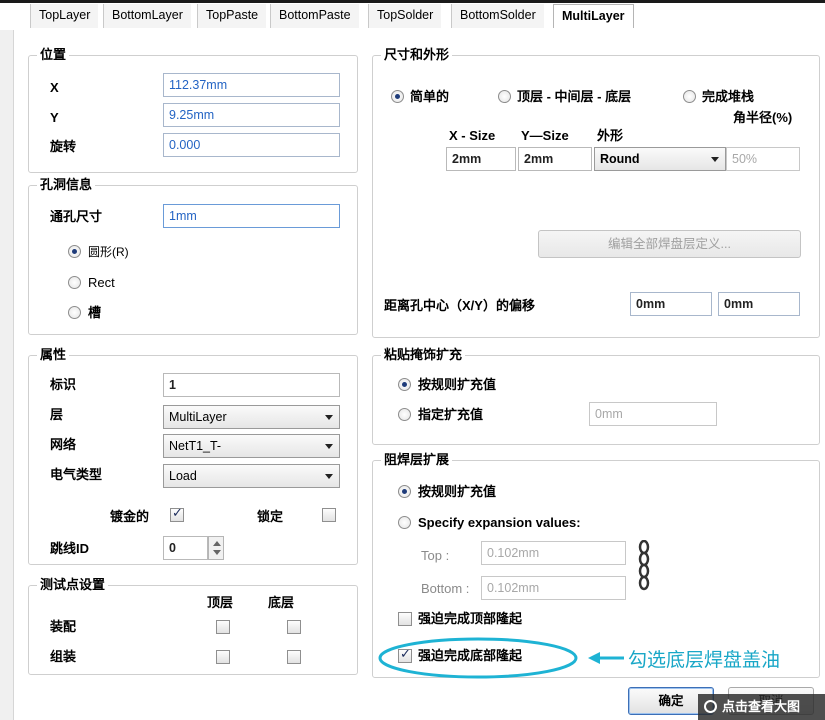 This screenshot has width=825, height=720. I want to click on rotation-input: 0.000, so click(251, 145).